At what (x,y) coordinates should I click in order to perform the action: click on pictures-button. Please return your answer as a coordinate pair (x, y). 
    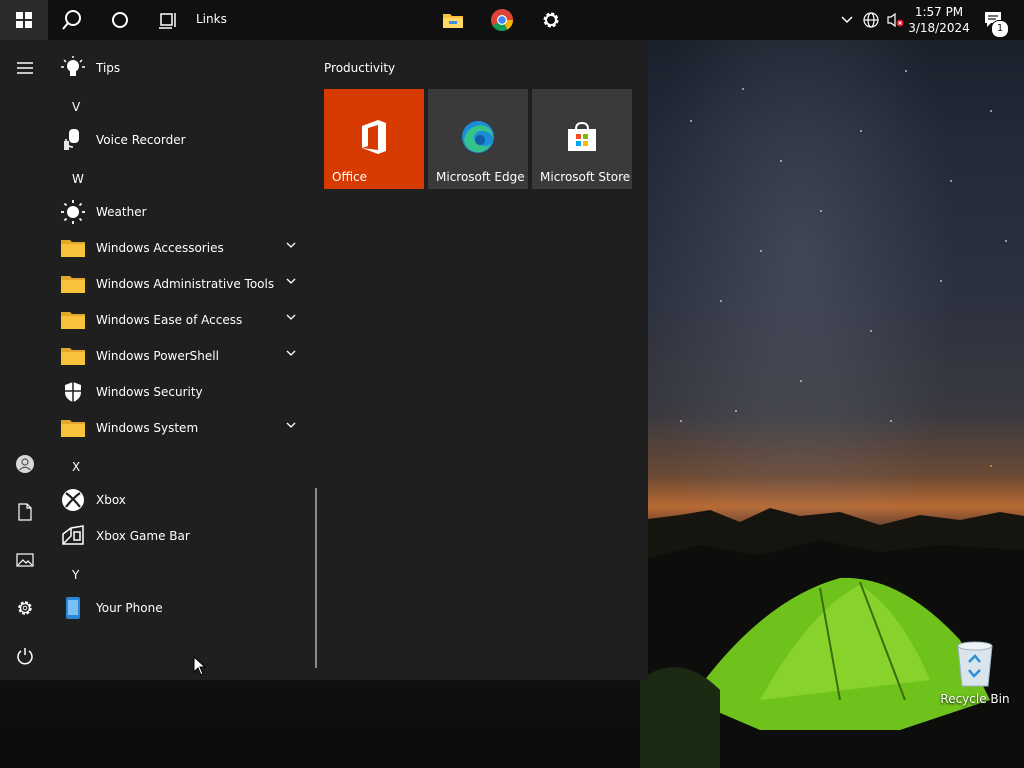
    Looking at the image, I should click on (25, 560).